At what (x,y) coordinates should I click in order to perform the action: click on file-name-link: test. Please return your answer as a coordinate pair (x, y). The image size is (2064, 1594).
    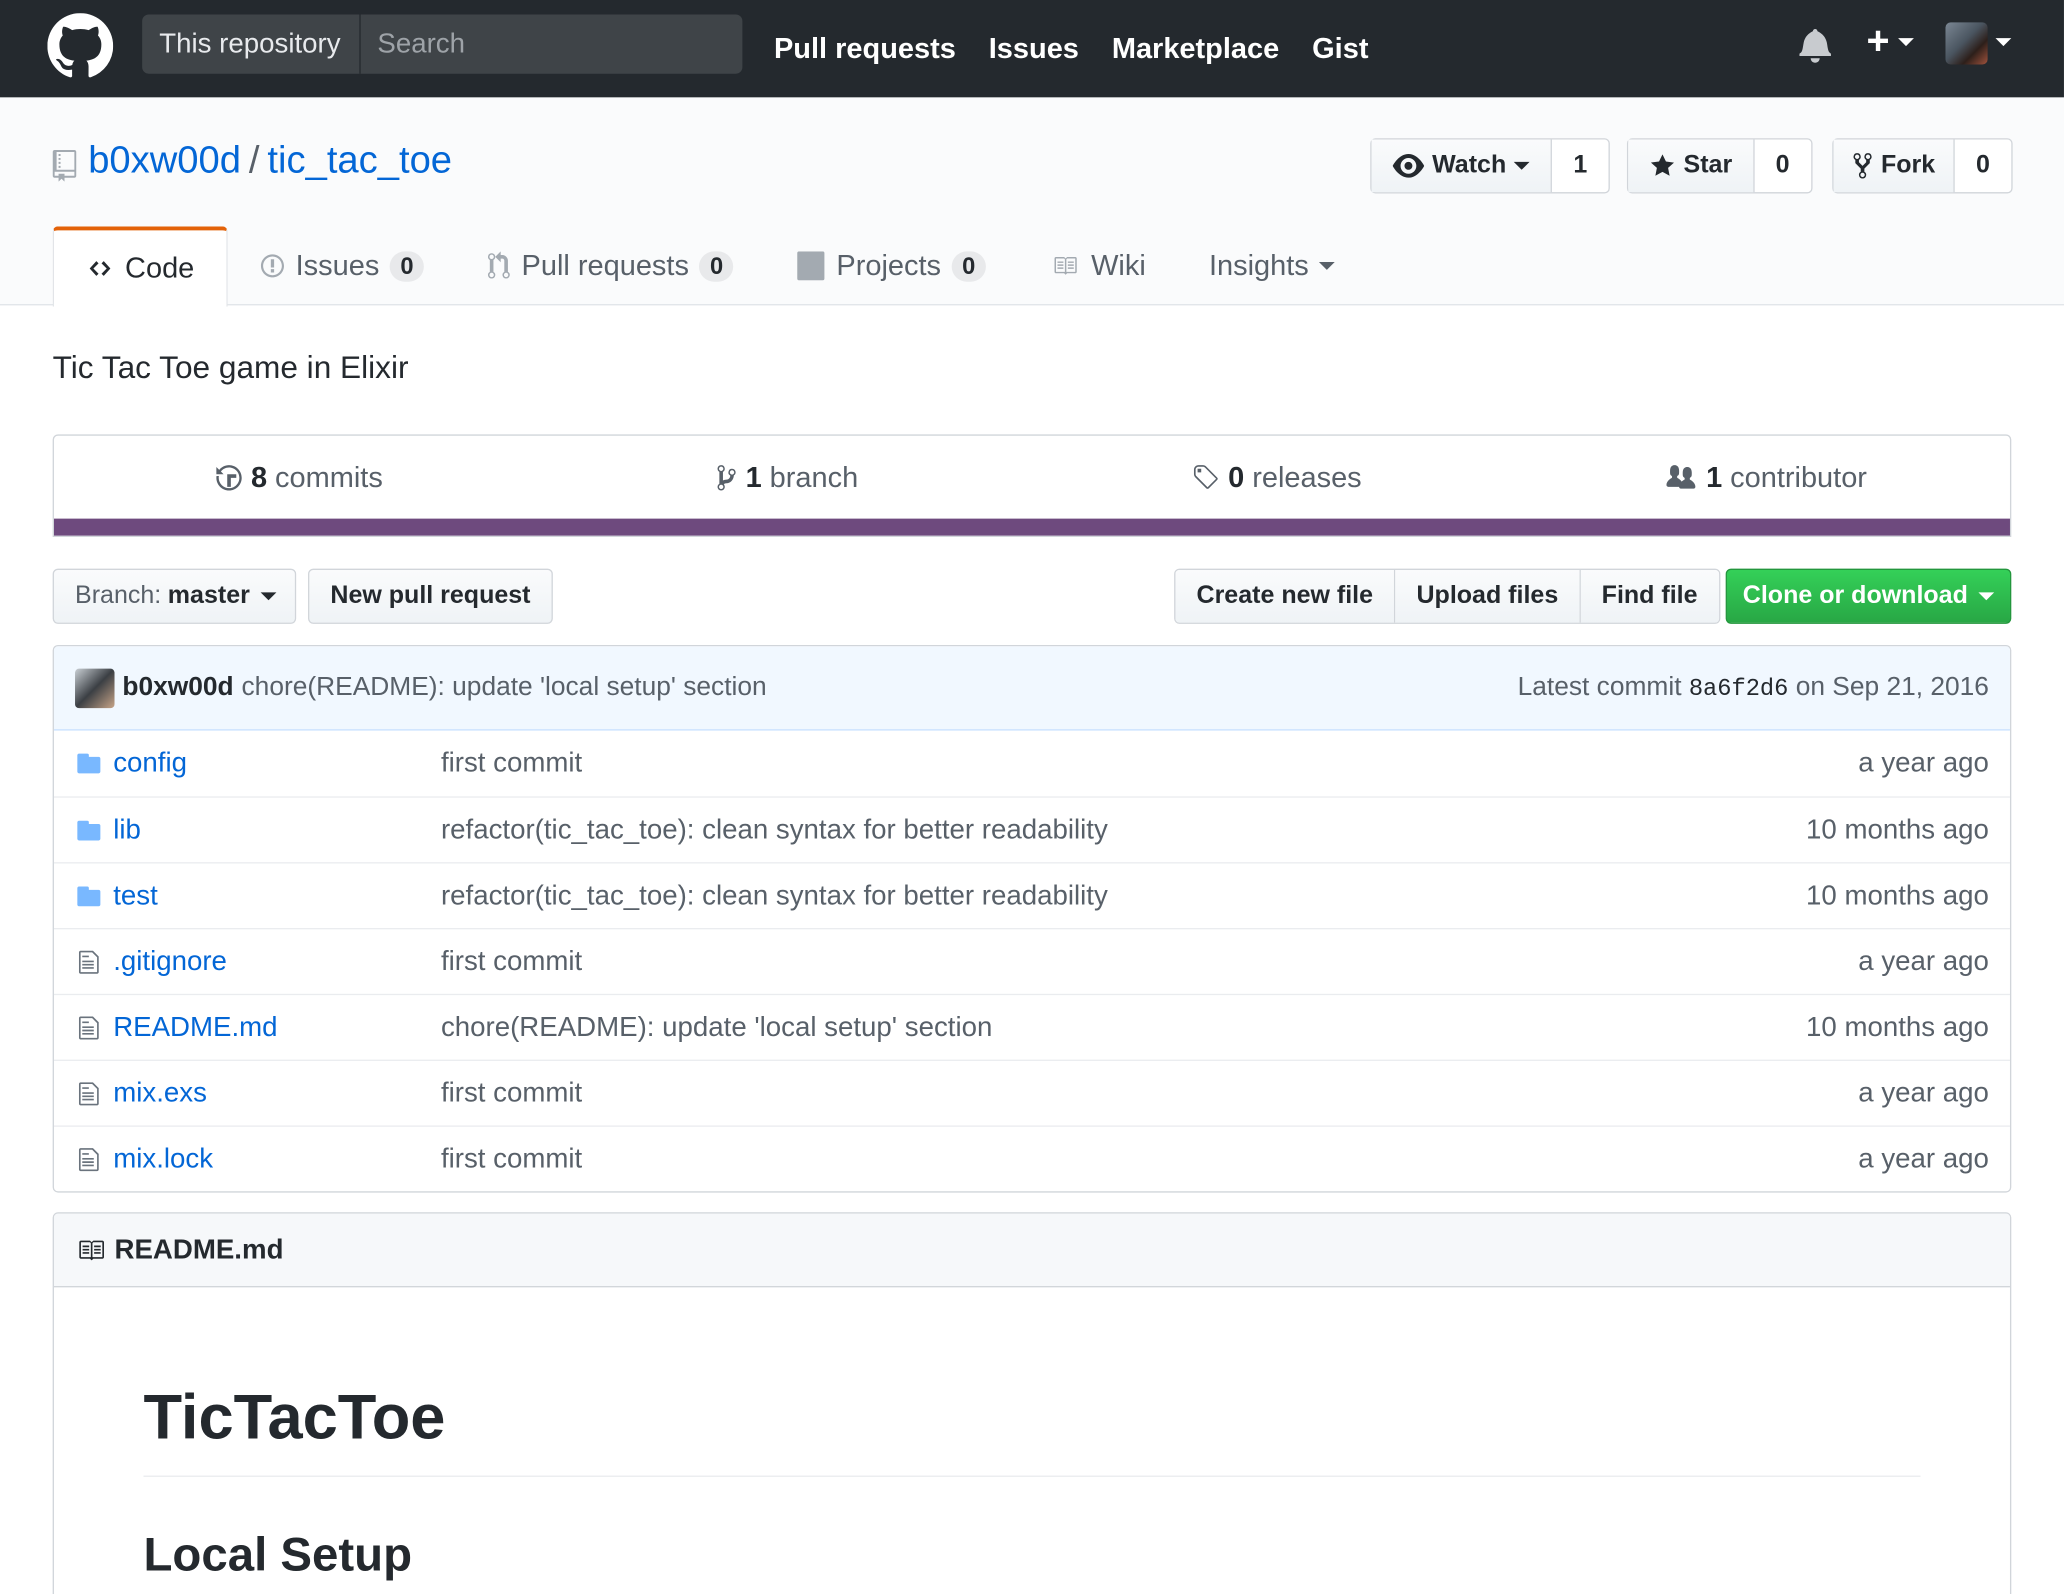
    Looking at the image, I should click on (277, 896).